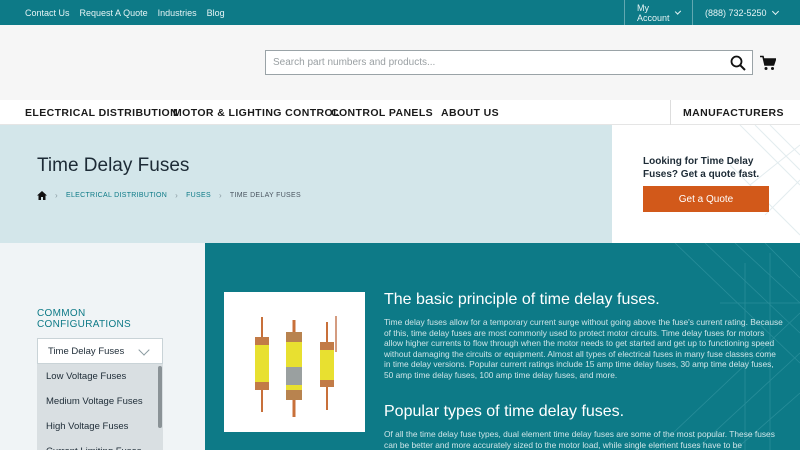 The image size is (800, 450). Describe the element at coordinates (653, 12) in the screenshot. I see `my-account-label: My Account` at that location.